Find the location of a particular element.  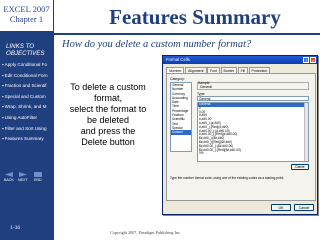

objective-label: Special and Custom is located at coordinates (25, 96).